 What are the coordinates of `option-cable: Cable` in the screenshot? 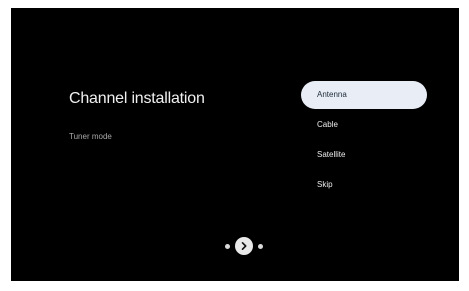 It's located at (364, 125).